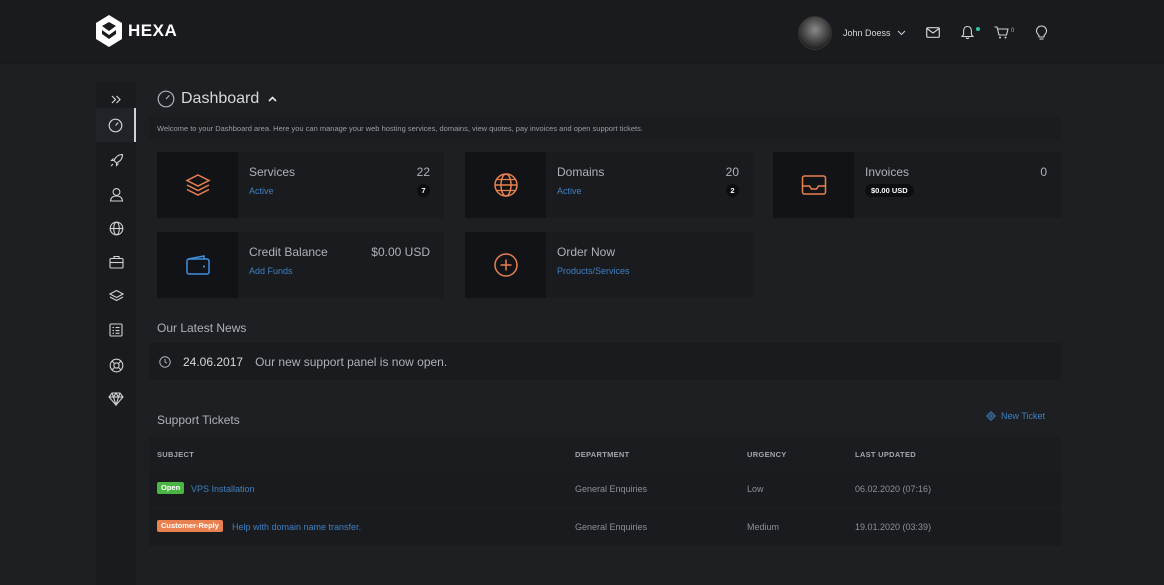 This screenshot has width=1164, height=585. What do you see at coordinates (582, 32) in the screenshot?
I see `top-bar: HEXA John Doess 0` at bounding box center [582, 32].